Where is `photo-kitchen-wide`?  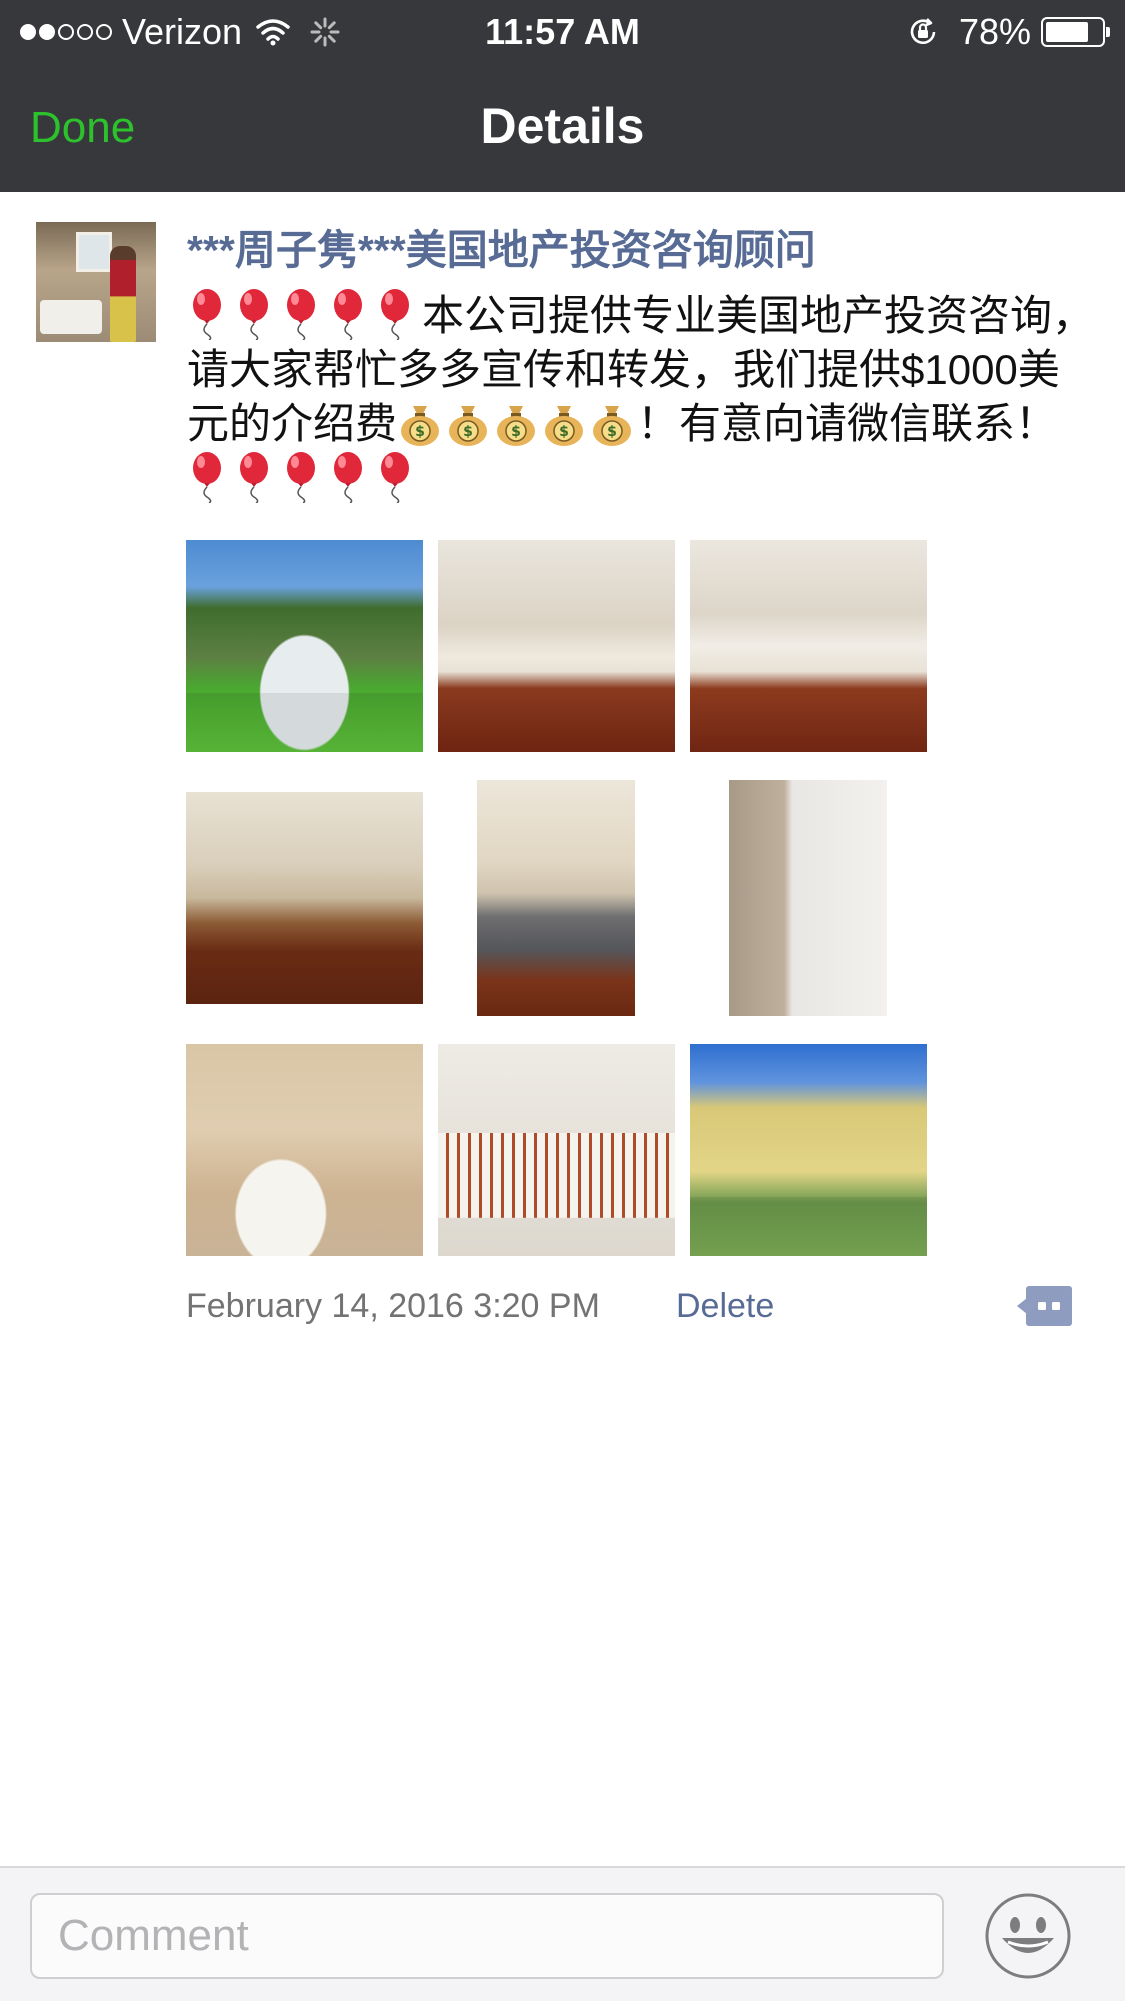 photo-kitchen-wide is located at coordinates (808, 646).